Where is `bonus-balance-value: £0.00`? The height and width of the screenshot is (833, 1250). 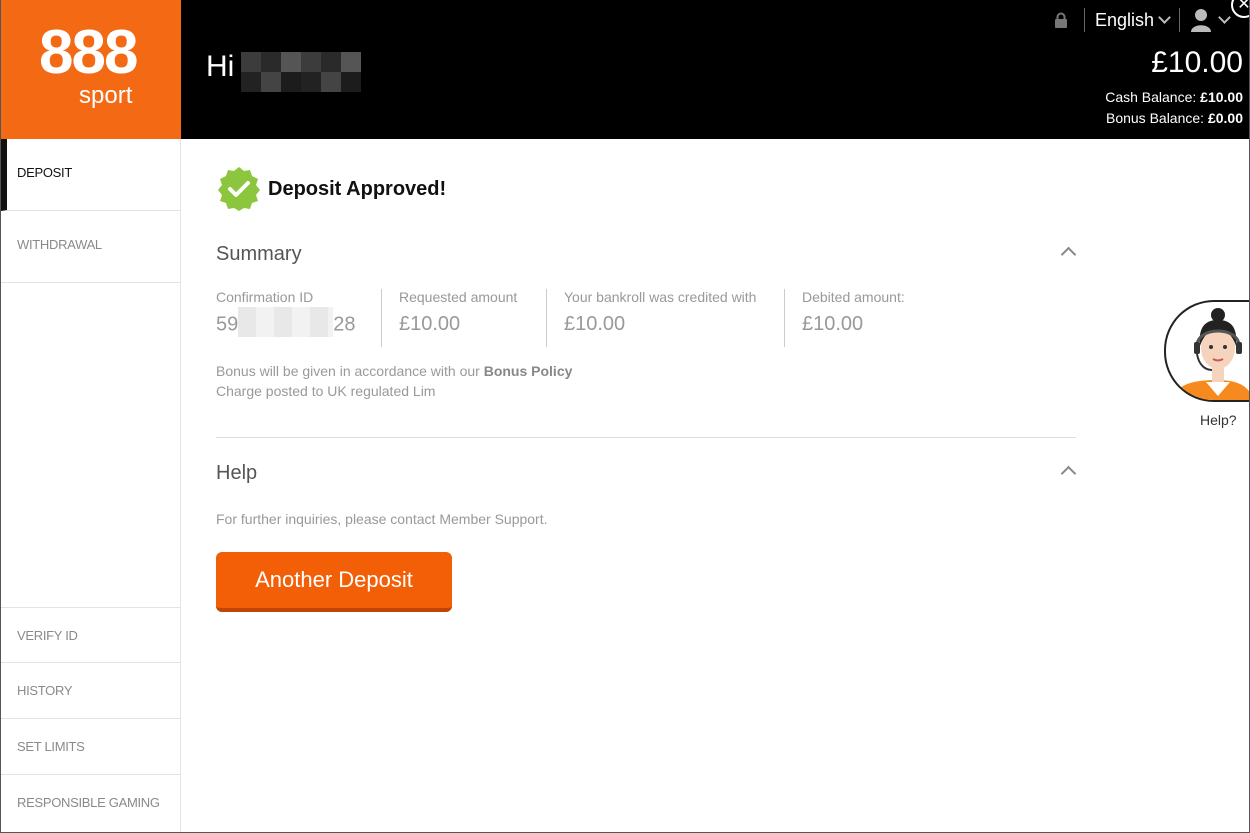 bonus-balance-value: £0.00 is located at coordinates (1225, 118).